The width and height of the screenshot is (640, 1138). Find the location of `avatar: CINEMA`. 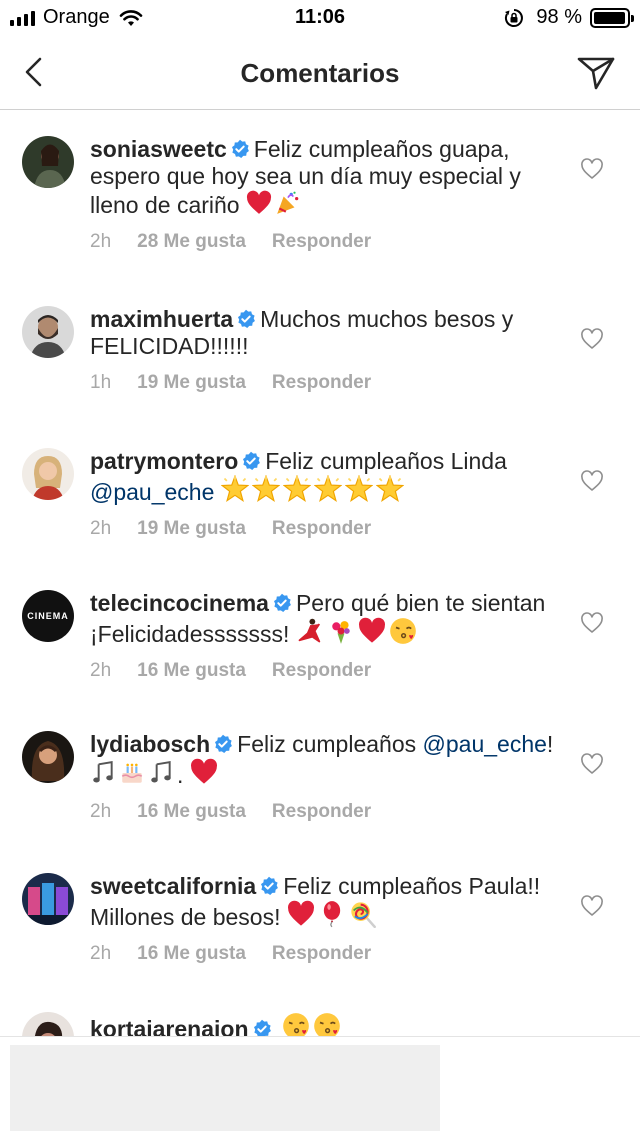

avatar: CINEMA is located at coordinates (48, 616).